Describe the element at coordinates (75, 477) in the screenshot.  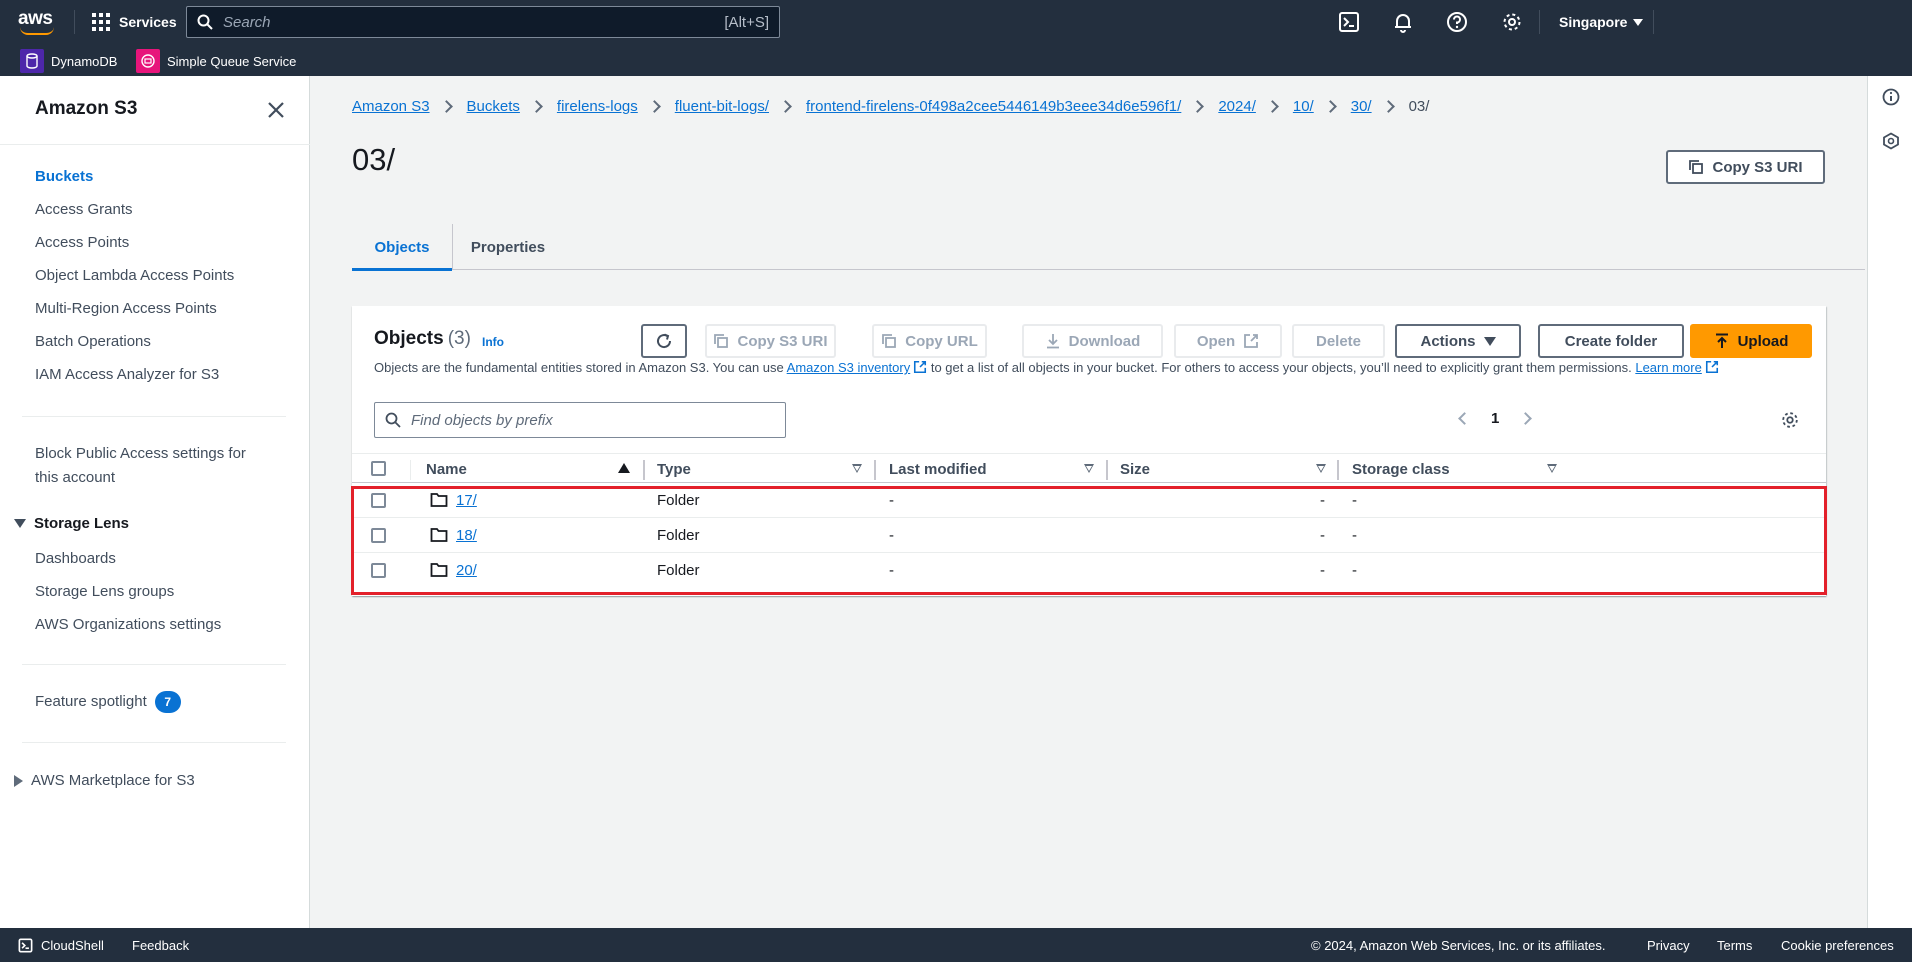
I see `block-public-line2: this account` at that location.